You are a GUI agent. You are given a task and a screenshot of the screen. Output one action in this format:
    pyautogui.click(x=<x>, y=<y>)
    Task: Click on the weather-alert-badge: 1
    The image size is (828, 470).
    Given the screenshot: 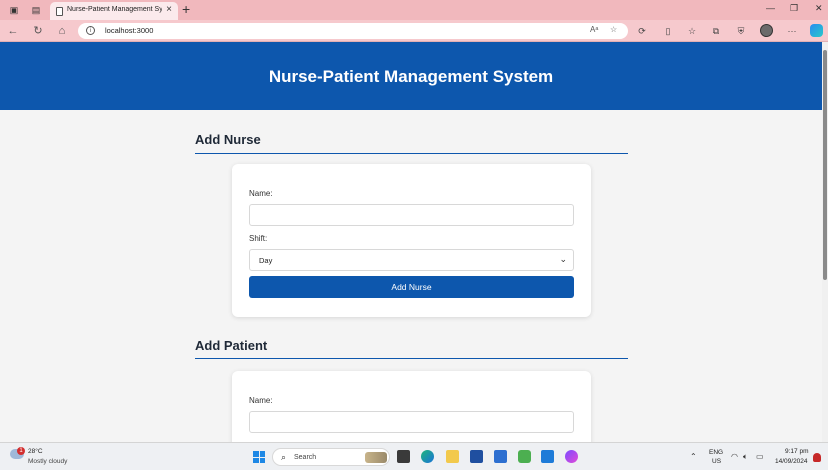 What is the action you would take?
    pyautogui.click(x=21, y=451)
    